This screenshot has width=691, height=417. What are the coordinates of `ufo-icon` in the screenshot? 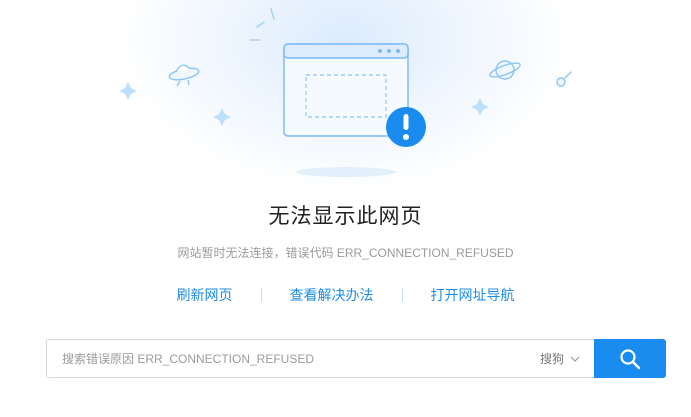 It's located at (184, 75).